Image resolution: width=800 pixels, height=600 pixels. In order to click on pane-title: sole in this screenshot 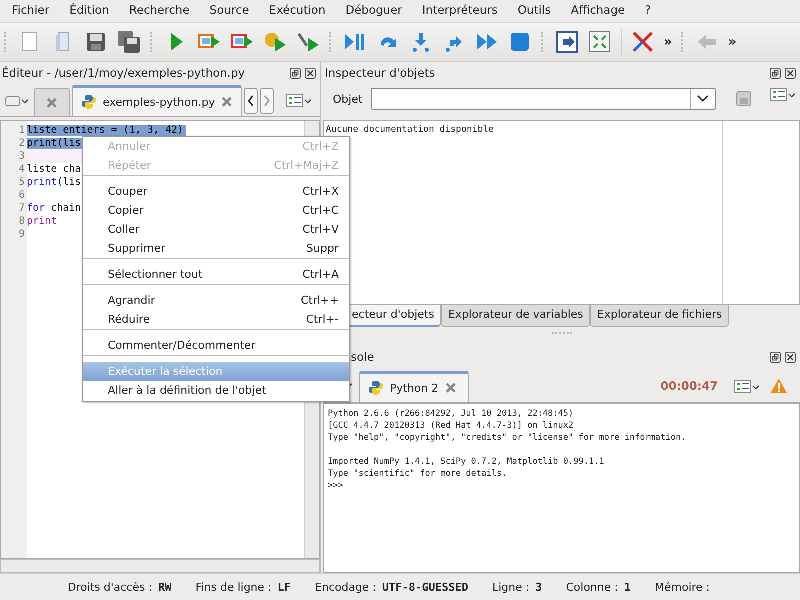, I will do `click(363, 357)`.